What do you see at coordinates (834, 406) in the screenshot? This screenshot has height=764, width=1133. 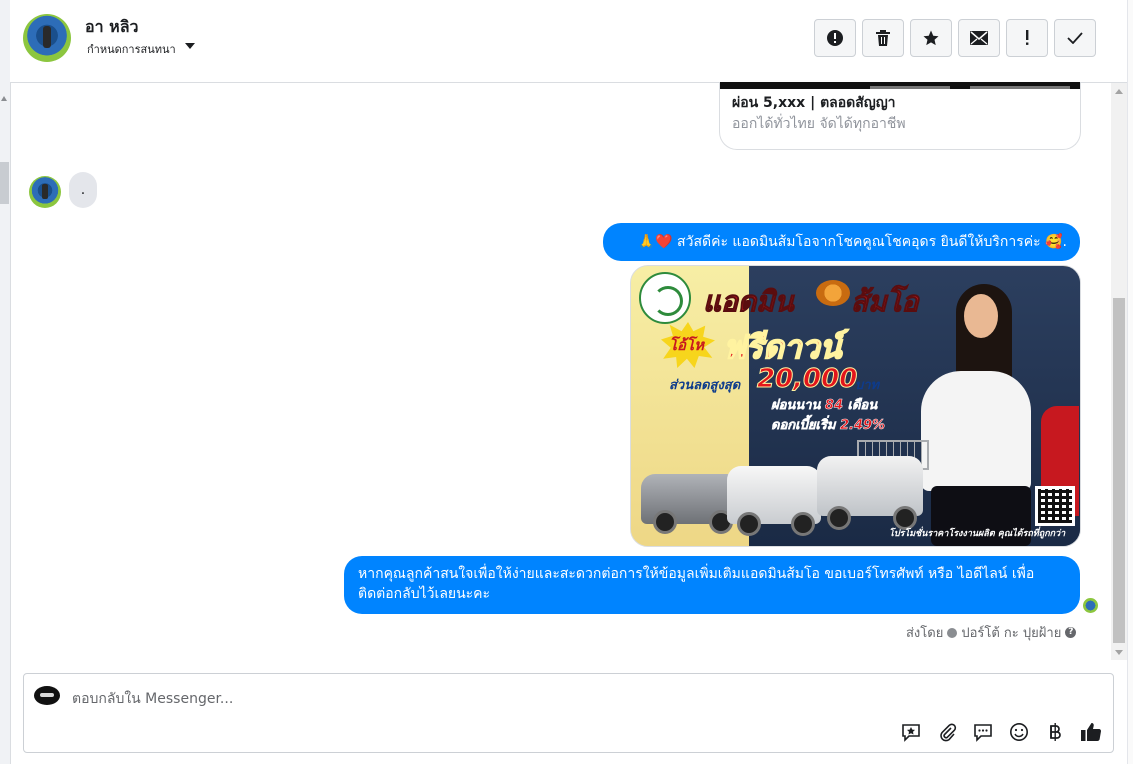 I see `installment-months: 84` at bounding box center [834, 406].